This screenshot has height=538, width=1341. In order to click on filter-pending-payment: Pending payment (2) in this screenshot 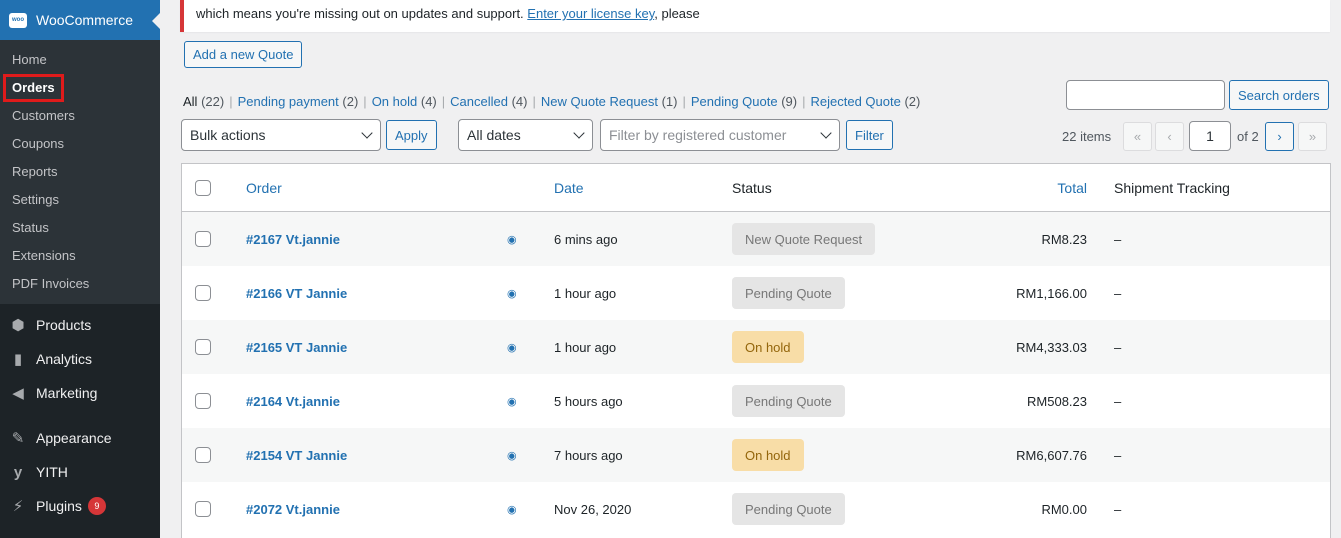, I will do `click(298, 101)`.